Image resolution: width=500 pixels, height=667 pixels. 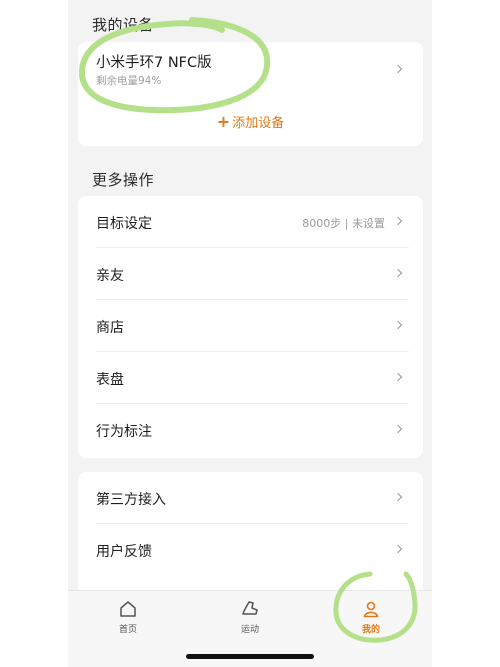 I want to click on home-indicator, so click(x=250, y=656).